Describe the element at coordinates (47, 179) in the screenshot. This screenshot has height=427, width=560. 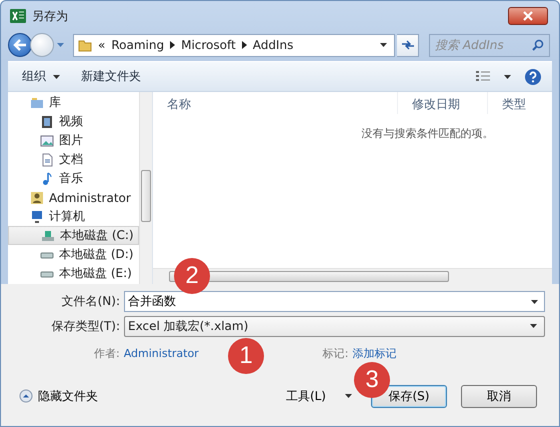
I see `music-icon` at that location.